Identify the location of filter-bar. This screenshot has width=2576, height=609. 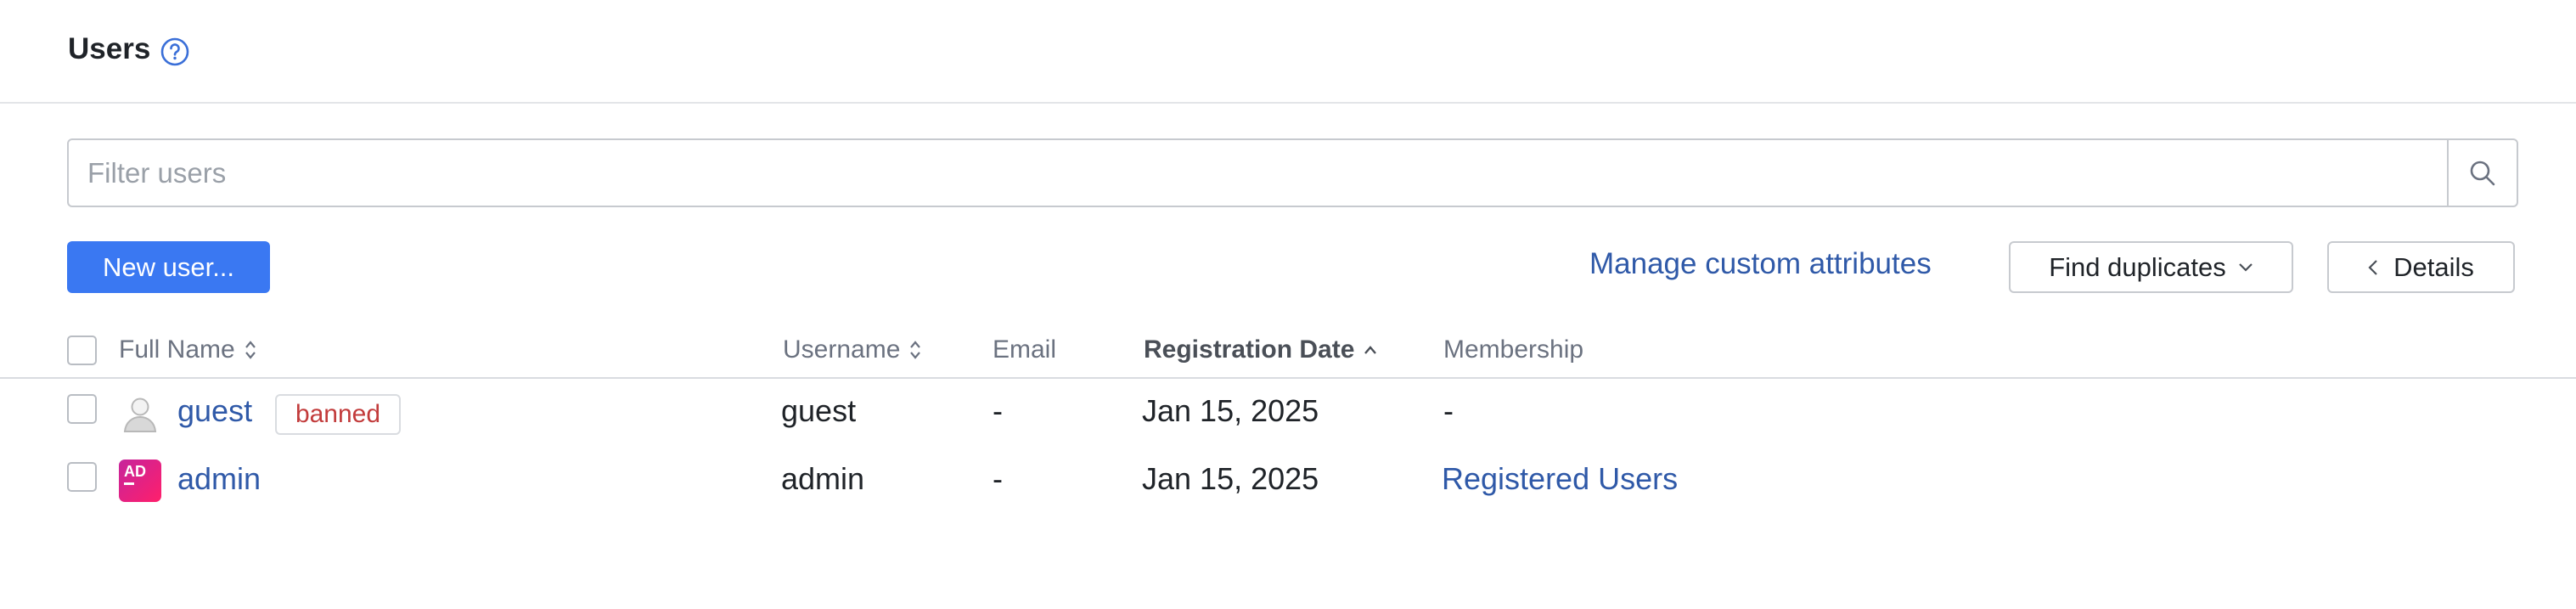
(1292, 173).